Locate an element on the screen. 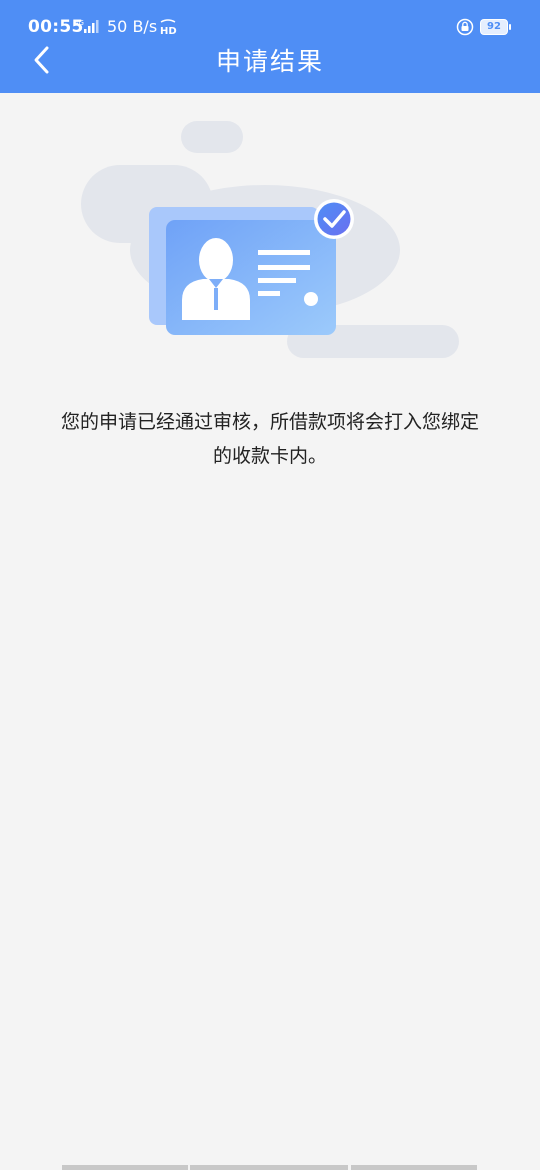  page-title: 申请结果 is located at coordinates (269, 61).